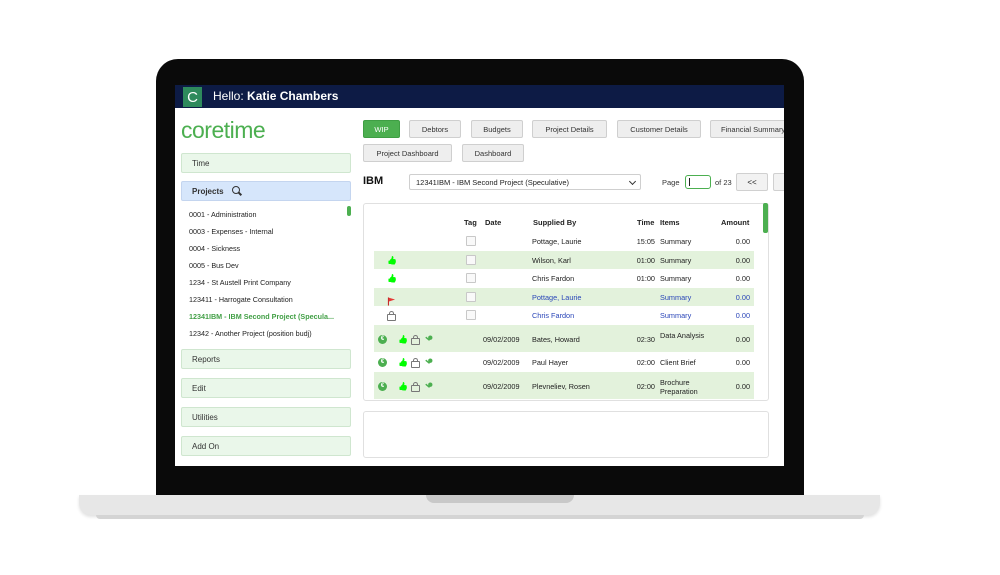  Describe the element at coordinates (493, 153) in the screenshot. I see `tab-dashboard: Dashboard` at that location.